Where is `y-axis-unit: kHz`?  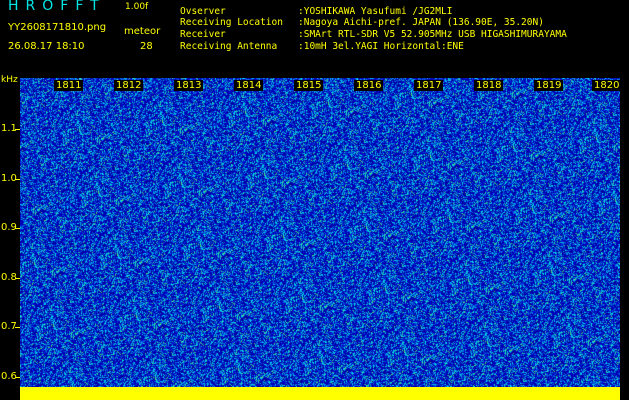 y-axis-unit: kHz is located at coordinates (9, 80).